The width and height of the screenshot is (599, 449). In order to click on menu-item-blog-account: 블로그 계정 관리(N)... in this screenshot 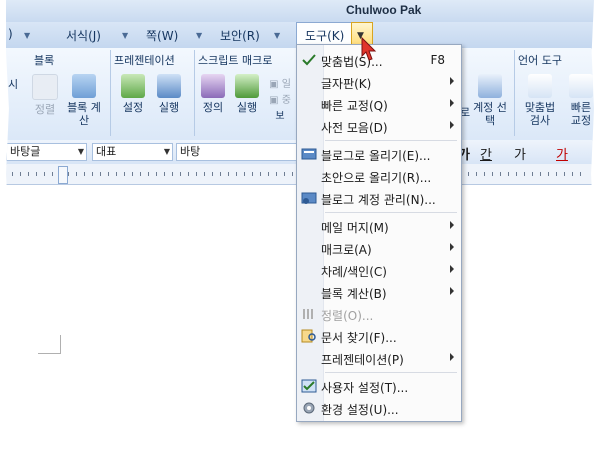, I will do `click(379, 198)`.